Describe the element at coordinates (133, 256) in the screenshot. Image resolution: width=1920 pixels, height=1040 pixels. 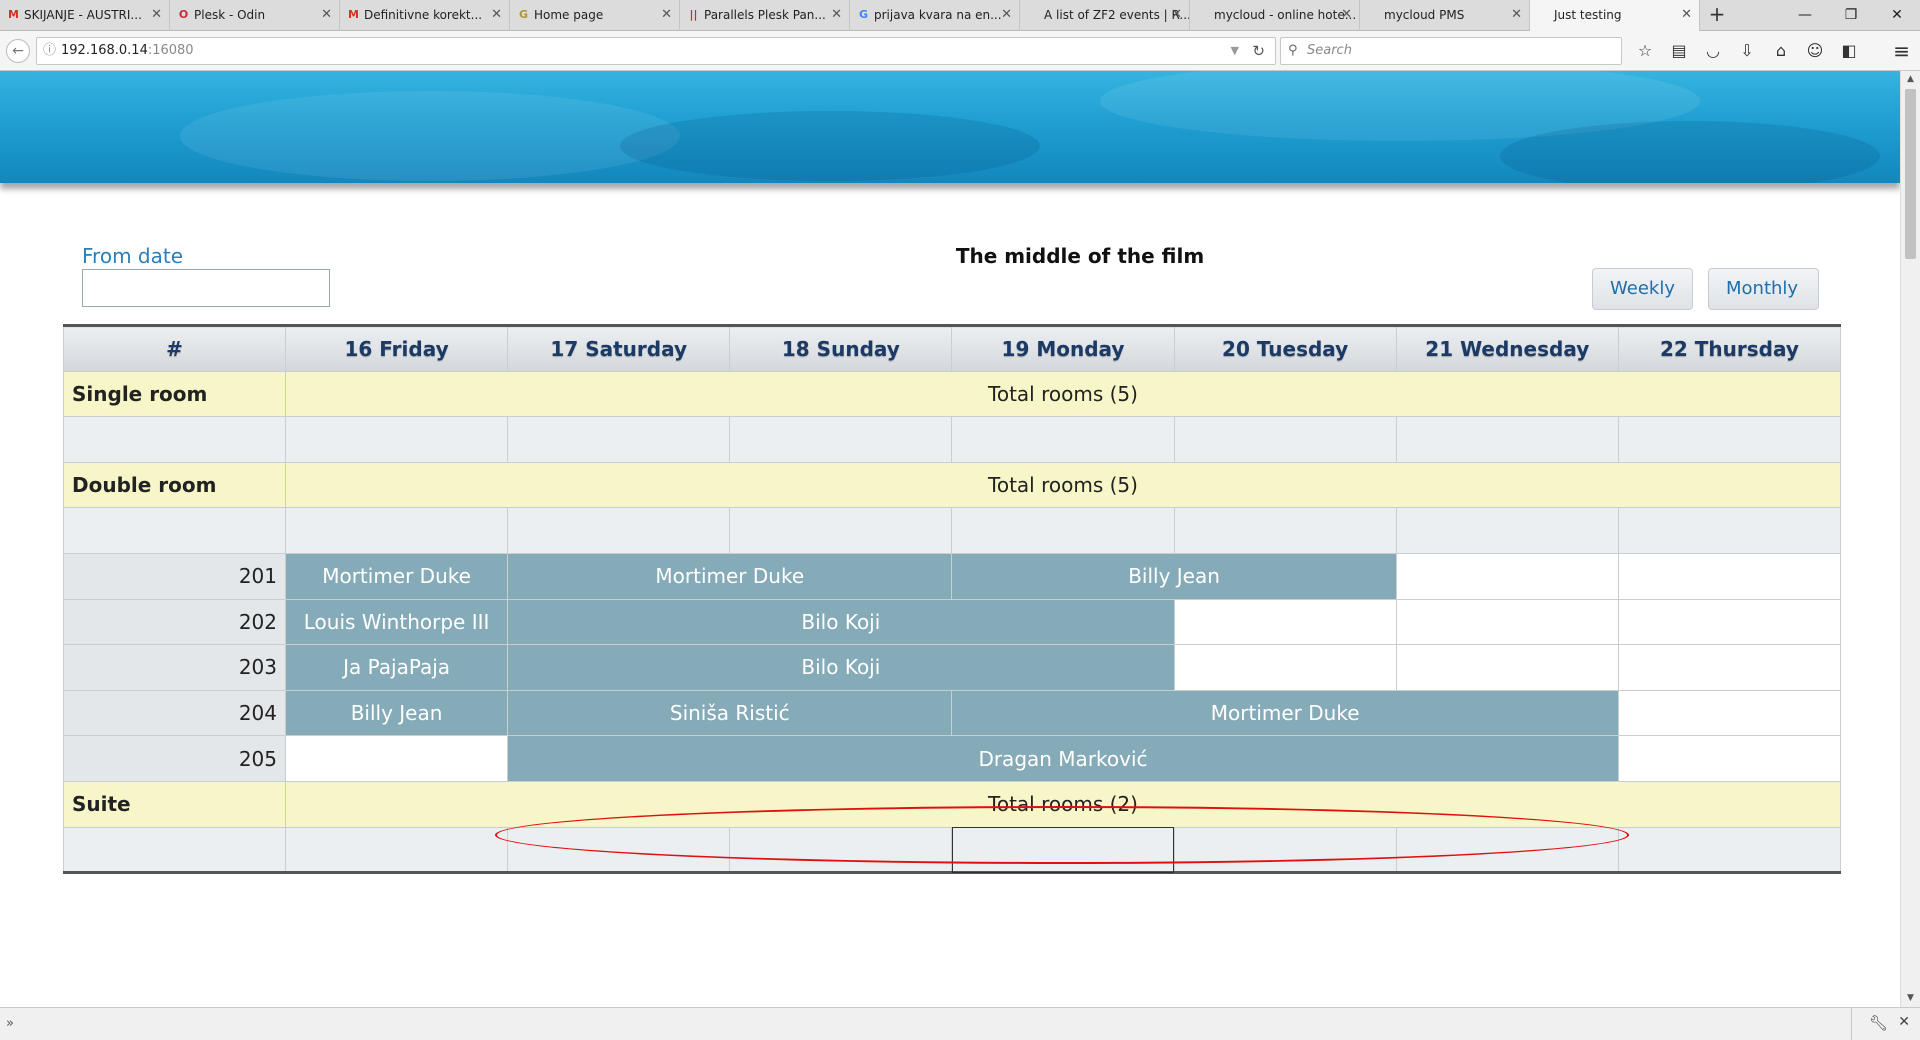
I see `from-date-label: From date` at that location.